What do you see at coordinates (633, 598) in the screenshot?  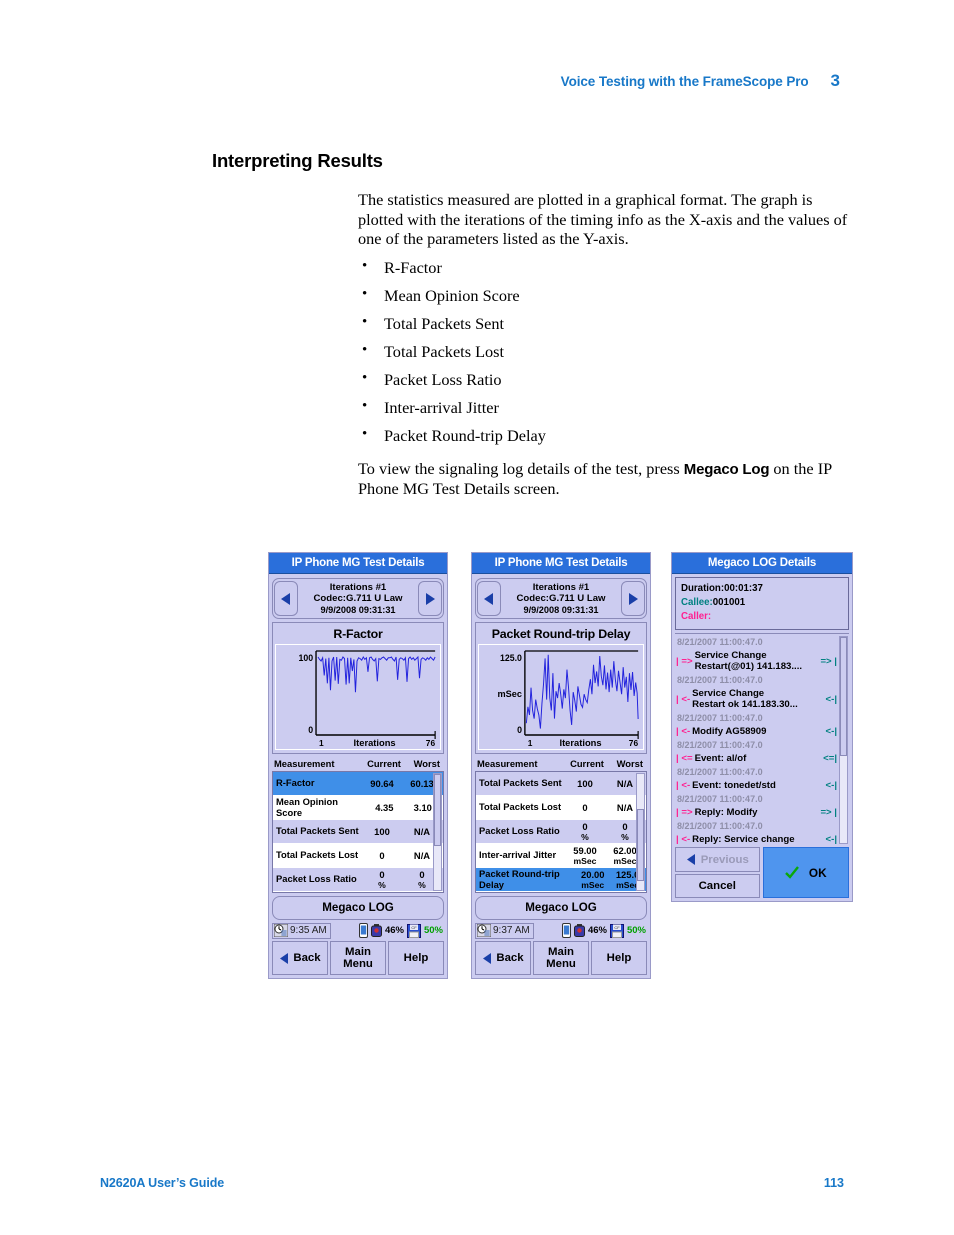 I see `device2-next-button` at bounding box center [633, 598].